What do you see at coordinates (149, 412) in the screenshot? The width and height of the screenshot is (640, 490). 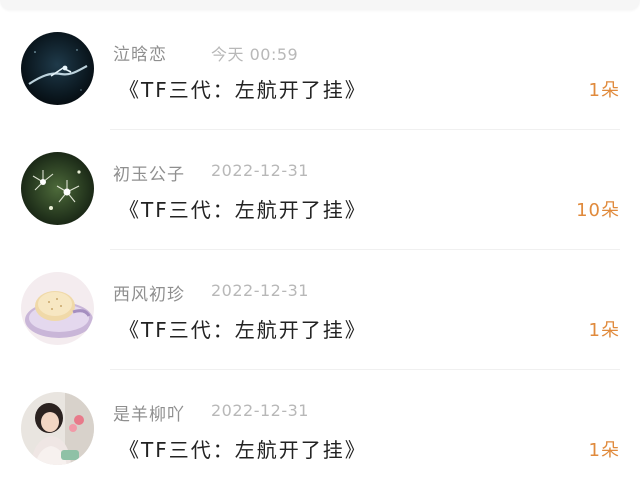 I see `username: 是羊柳吖` at bounding box center [149, 412].